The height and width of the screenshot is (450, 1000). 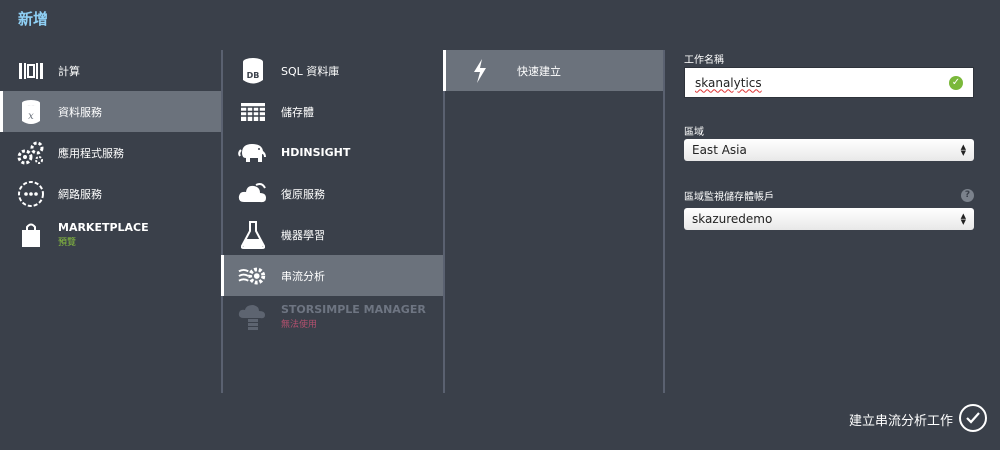 I want to click on lightning-icon, so click(x=480, y=71).